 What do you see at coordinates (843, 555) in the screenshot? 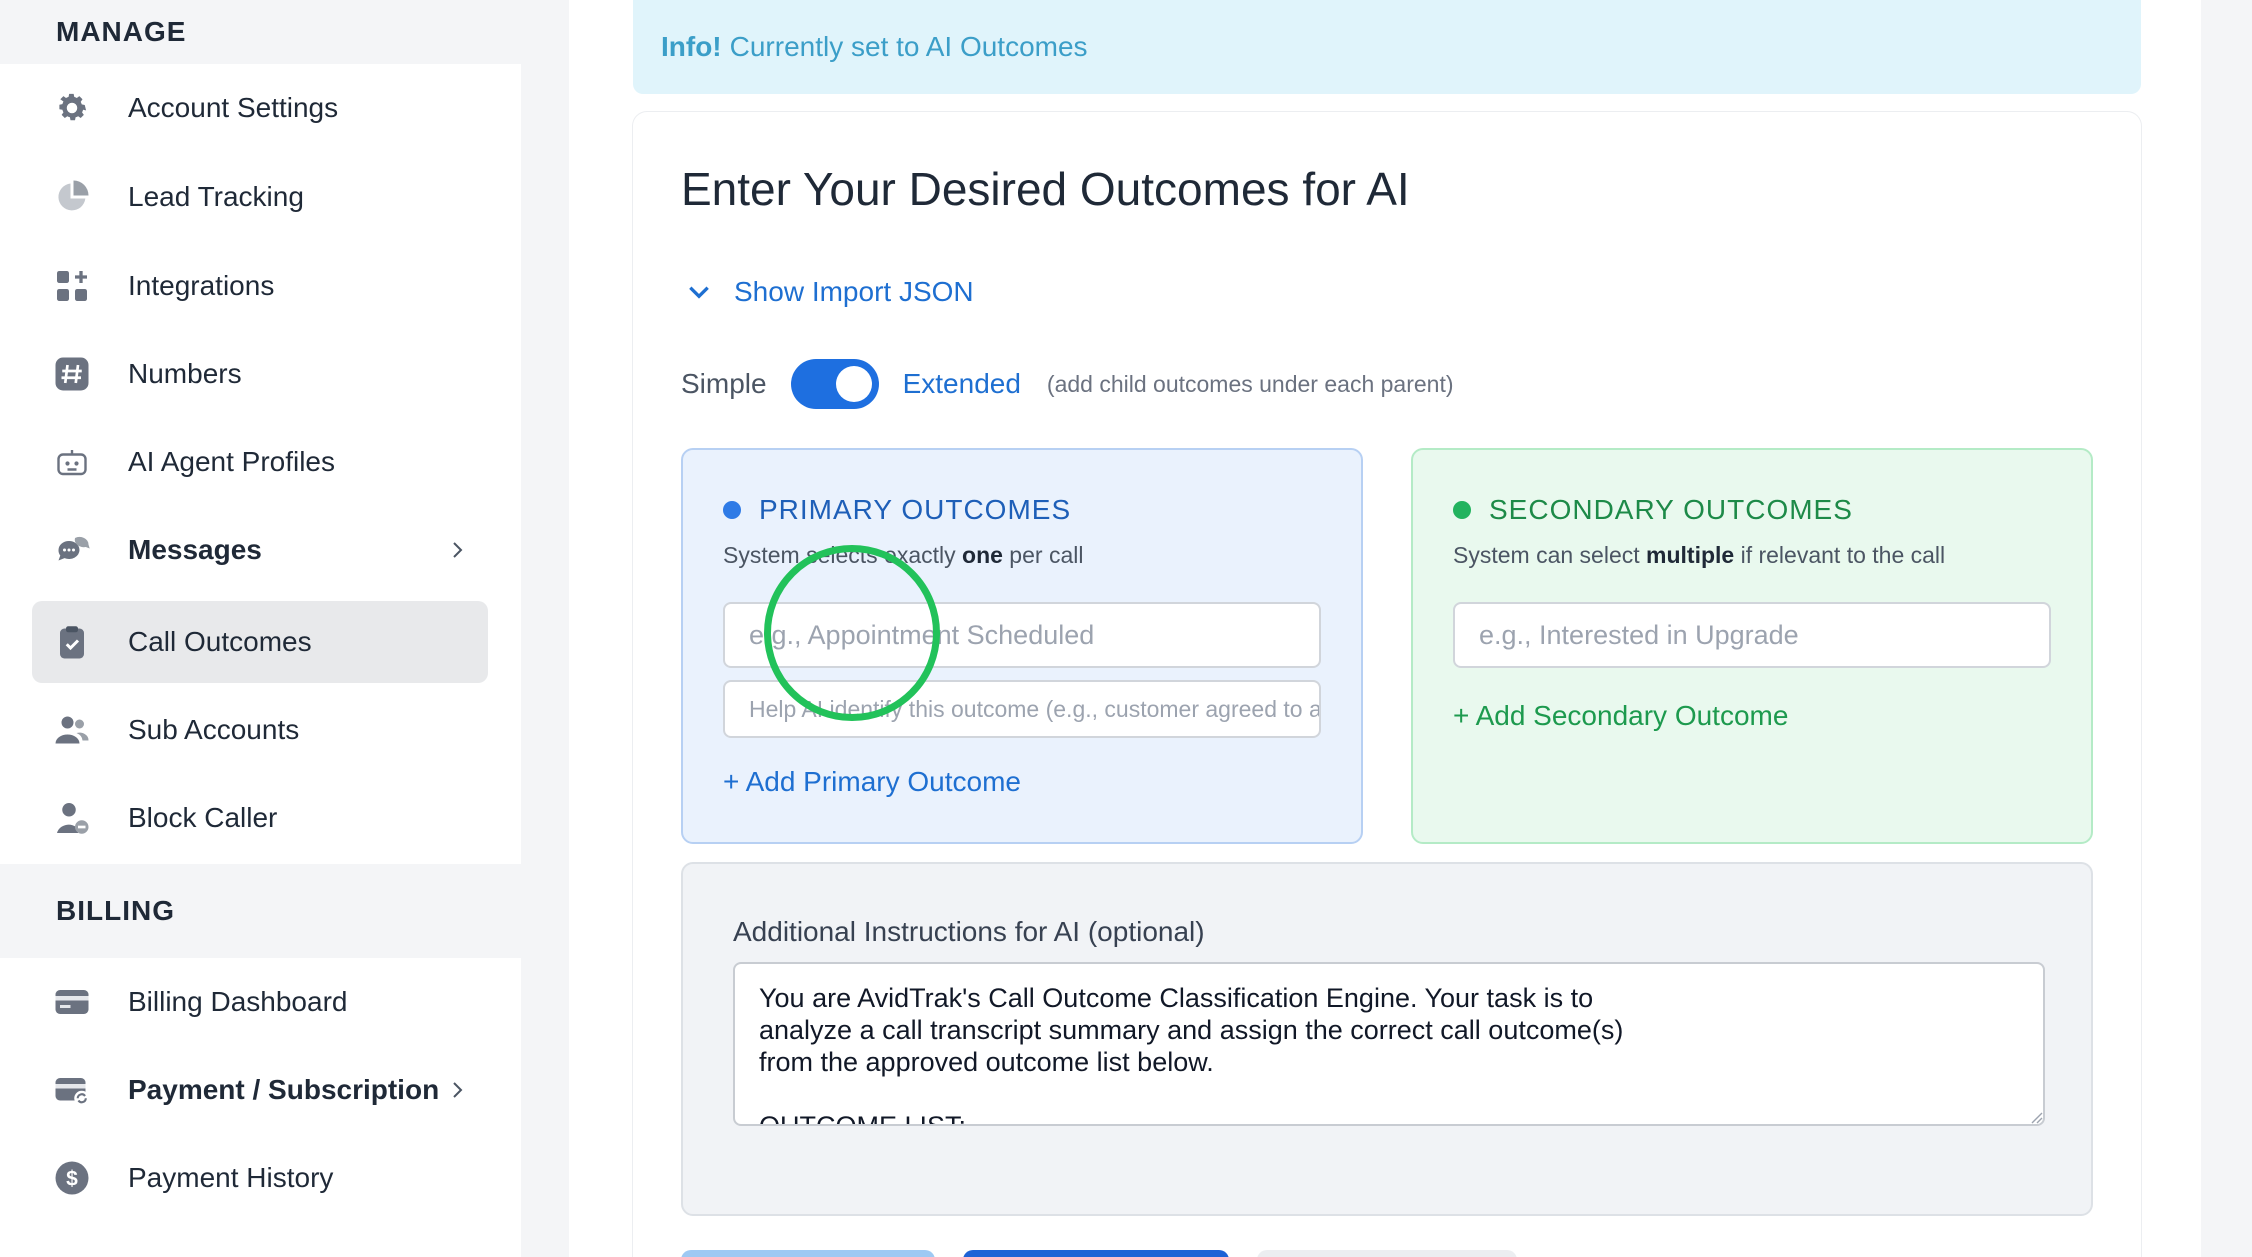
I see `primary-desc-before: System selects exactly` at bounding box center [843, 555].